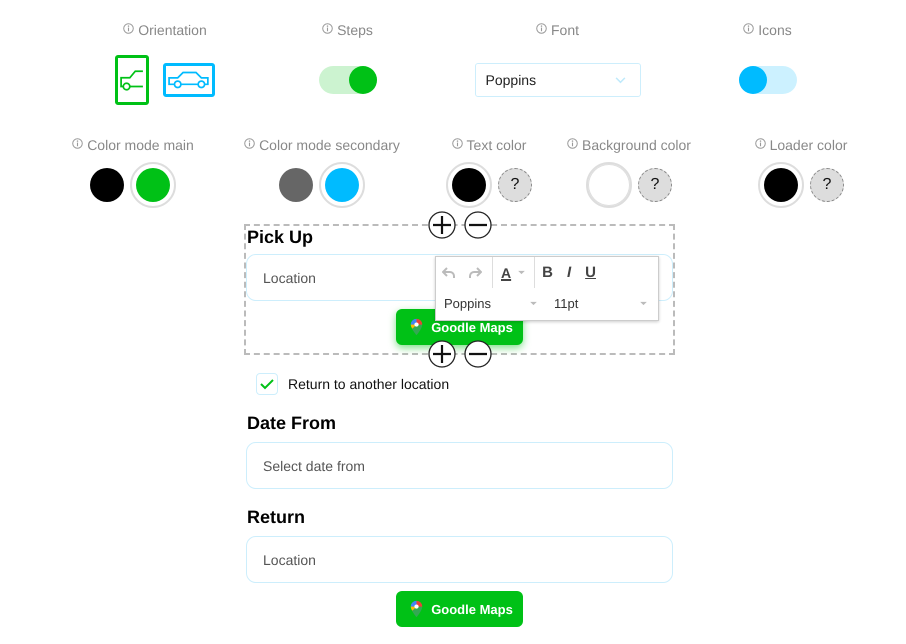 This screenshot has width=906, height=644. Describe the element at coordinates (601, 303) in the screenshot. I see `font-size-select: 11pt` at that location.